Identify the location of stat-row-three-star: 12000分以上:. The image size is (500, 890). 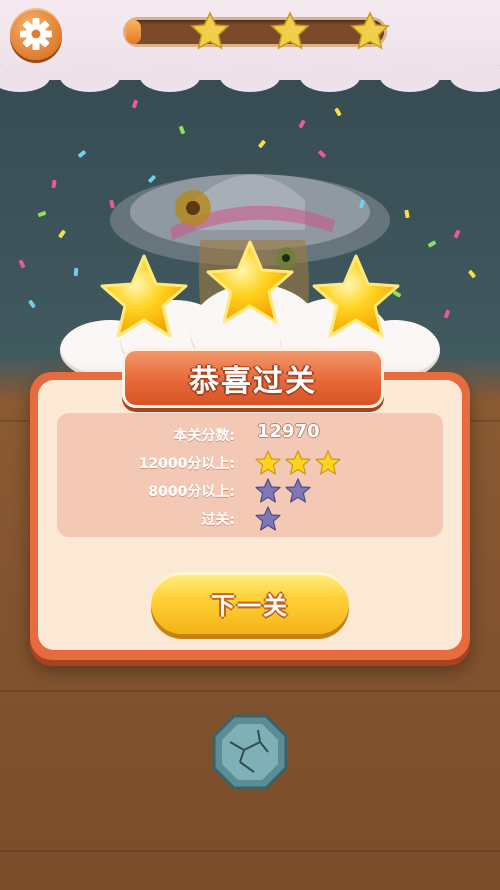
(250, 463).